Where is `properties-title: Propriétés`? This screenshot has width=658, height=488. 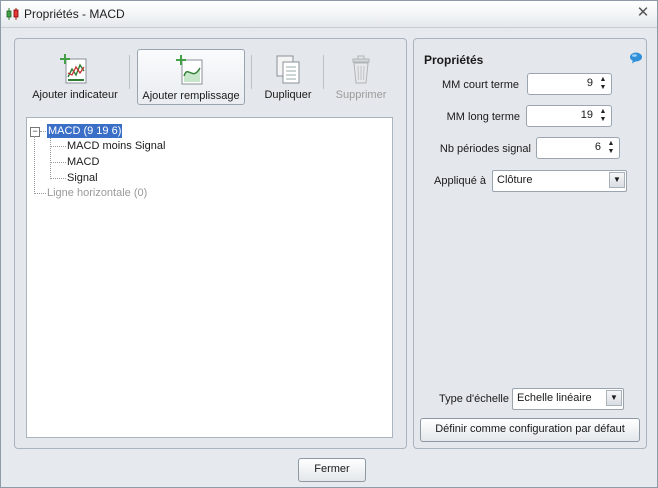
properties-title: Propriétés is located at coordinates (454, 60).